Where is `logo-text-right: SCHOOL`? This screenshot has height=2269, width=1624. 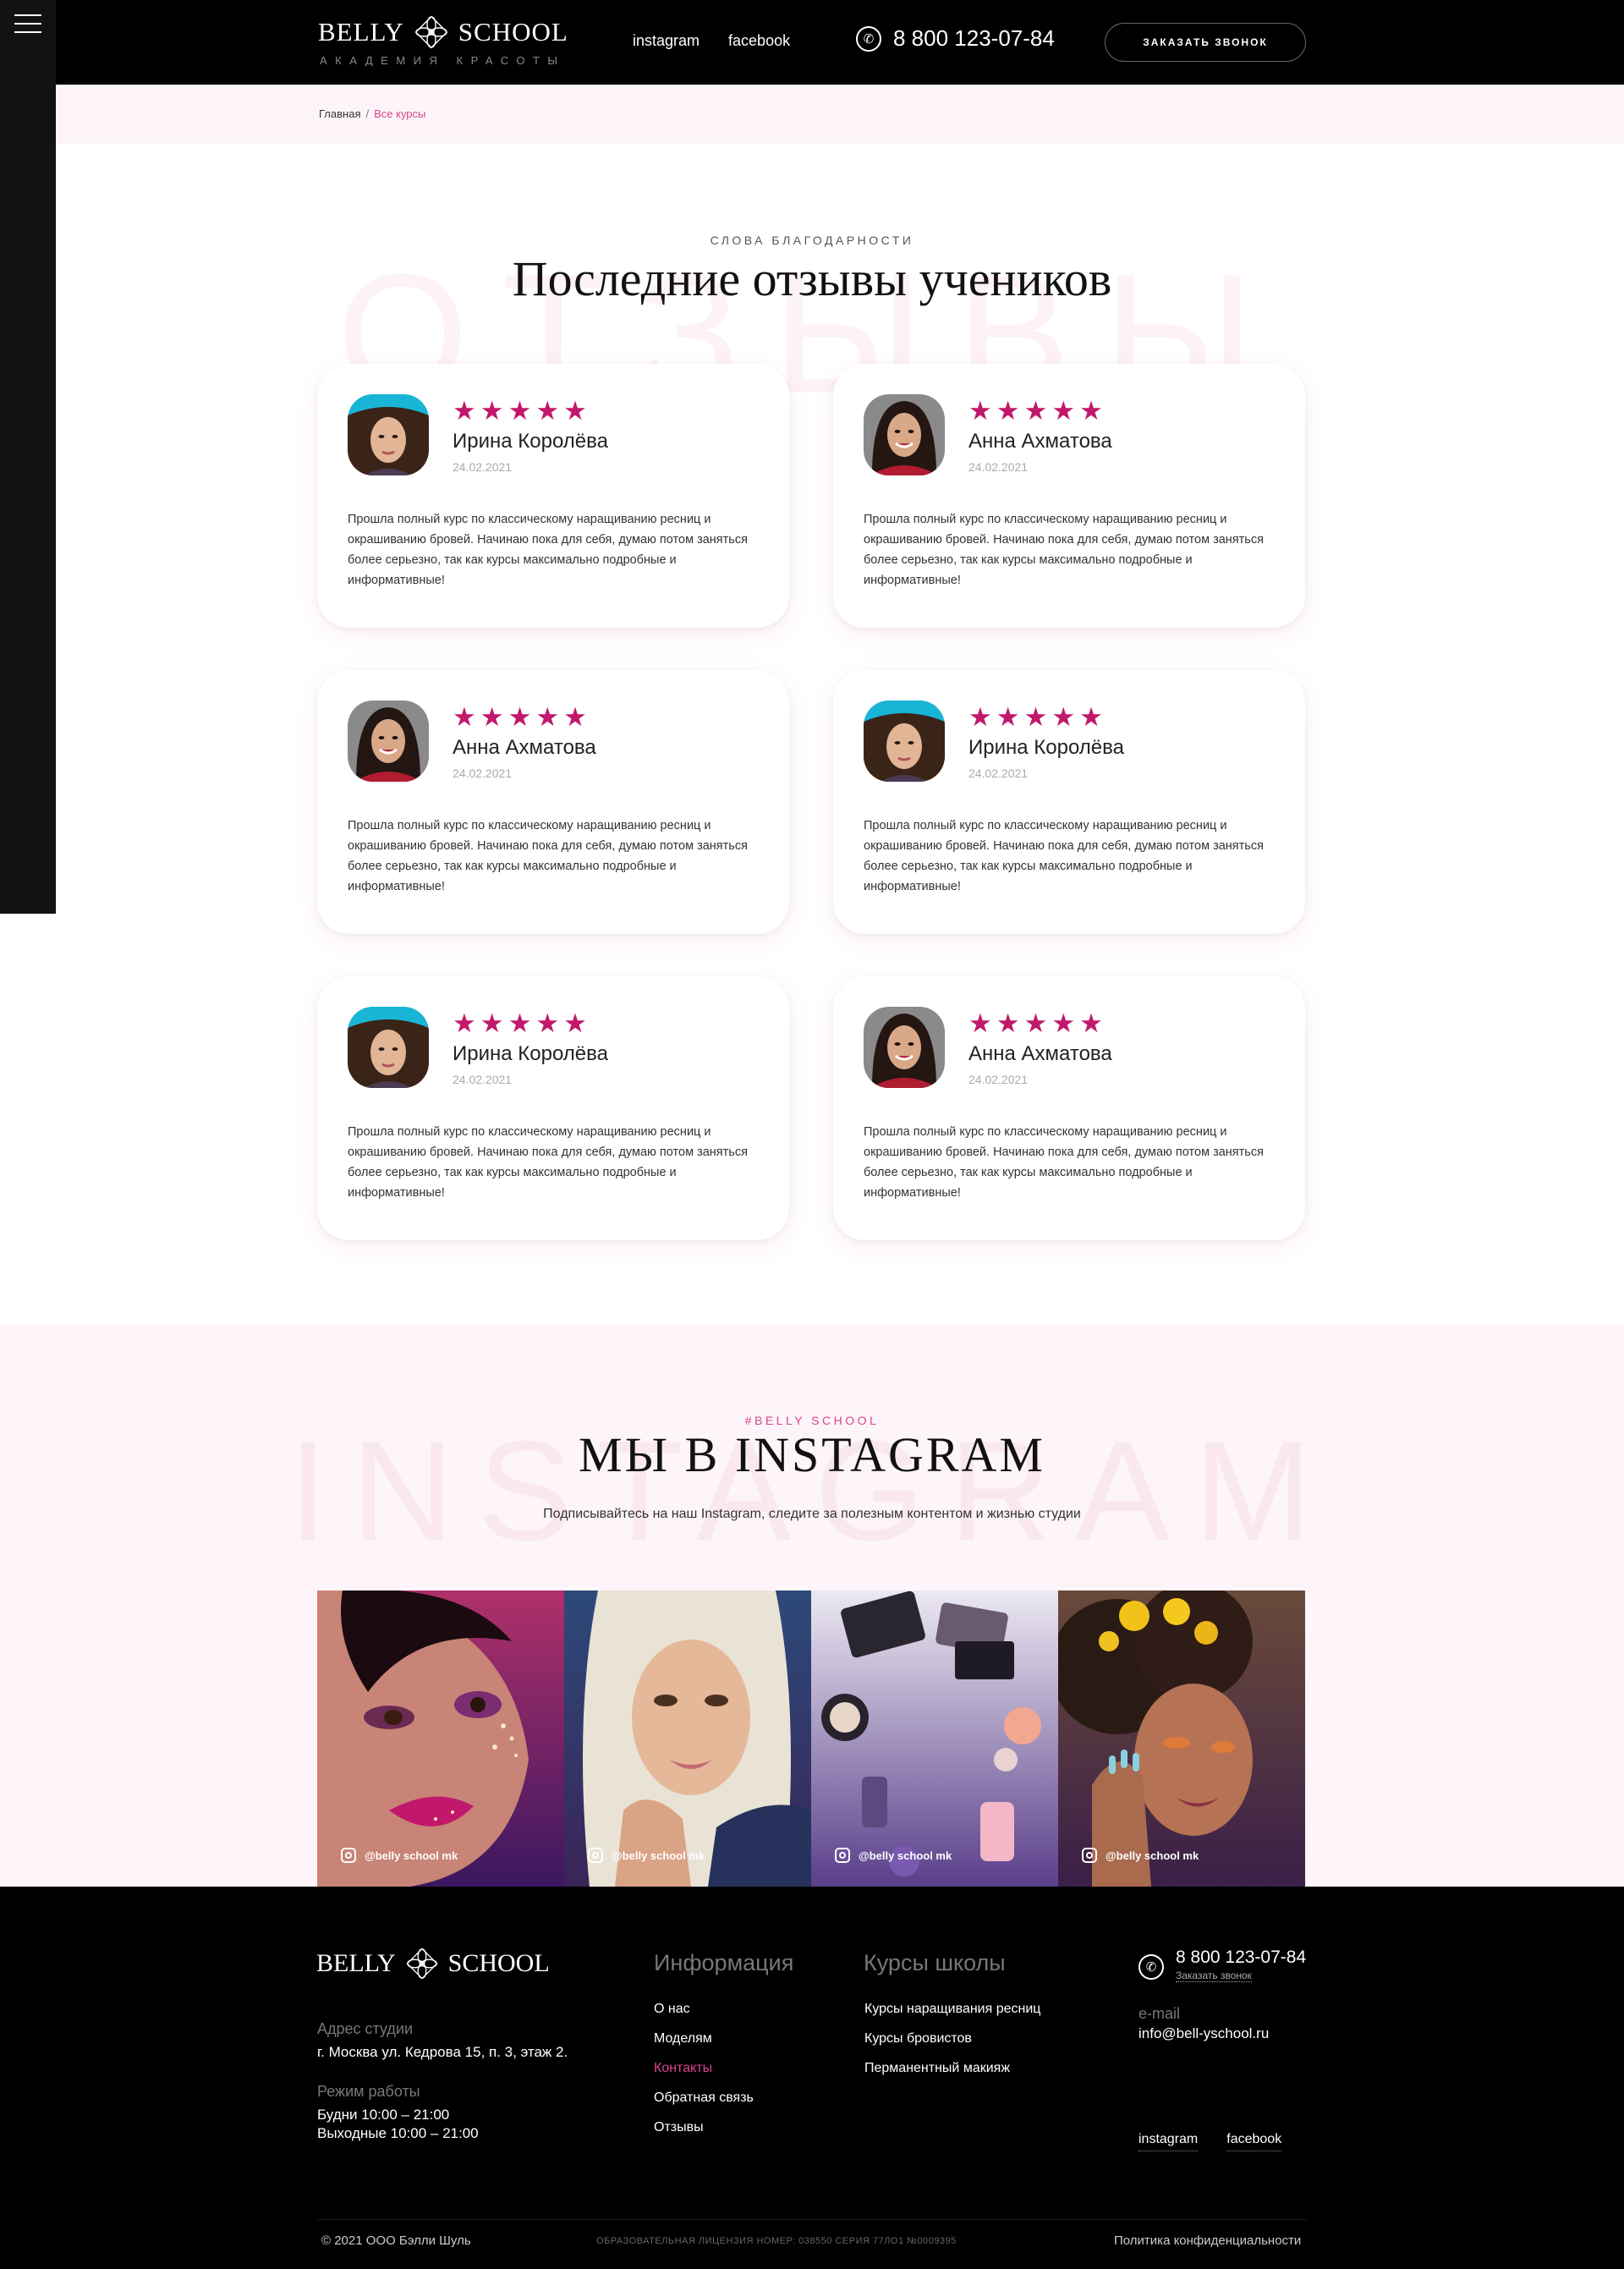
logo-text-right: SCHOOL is located at coordinates (513, 32).